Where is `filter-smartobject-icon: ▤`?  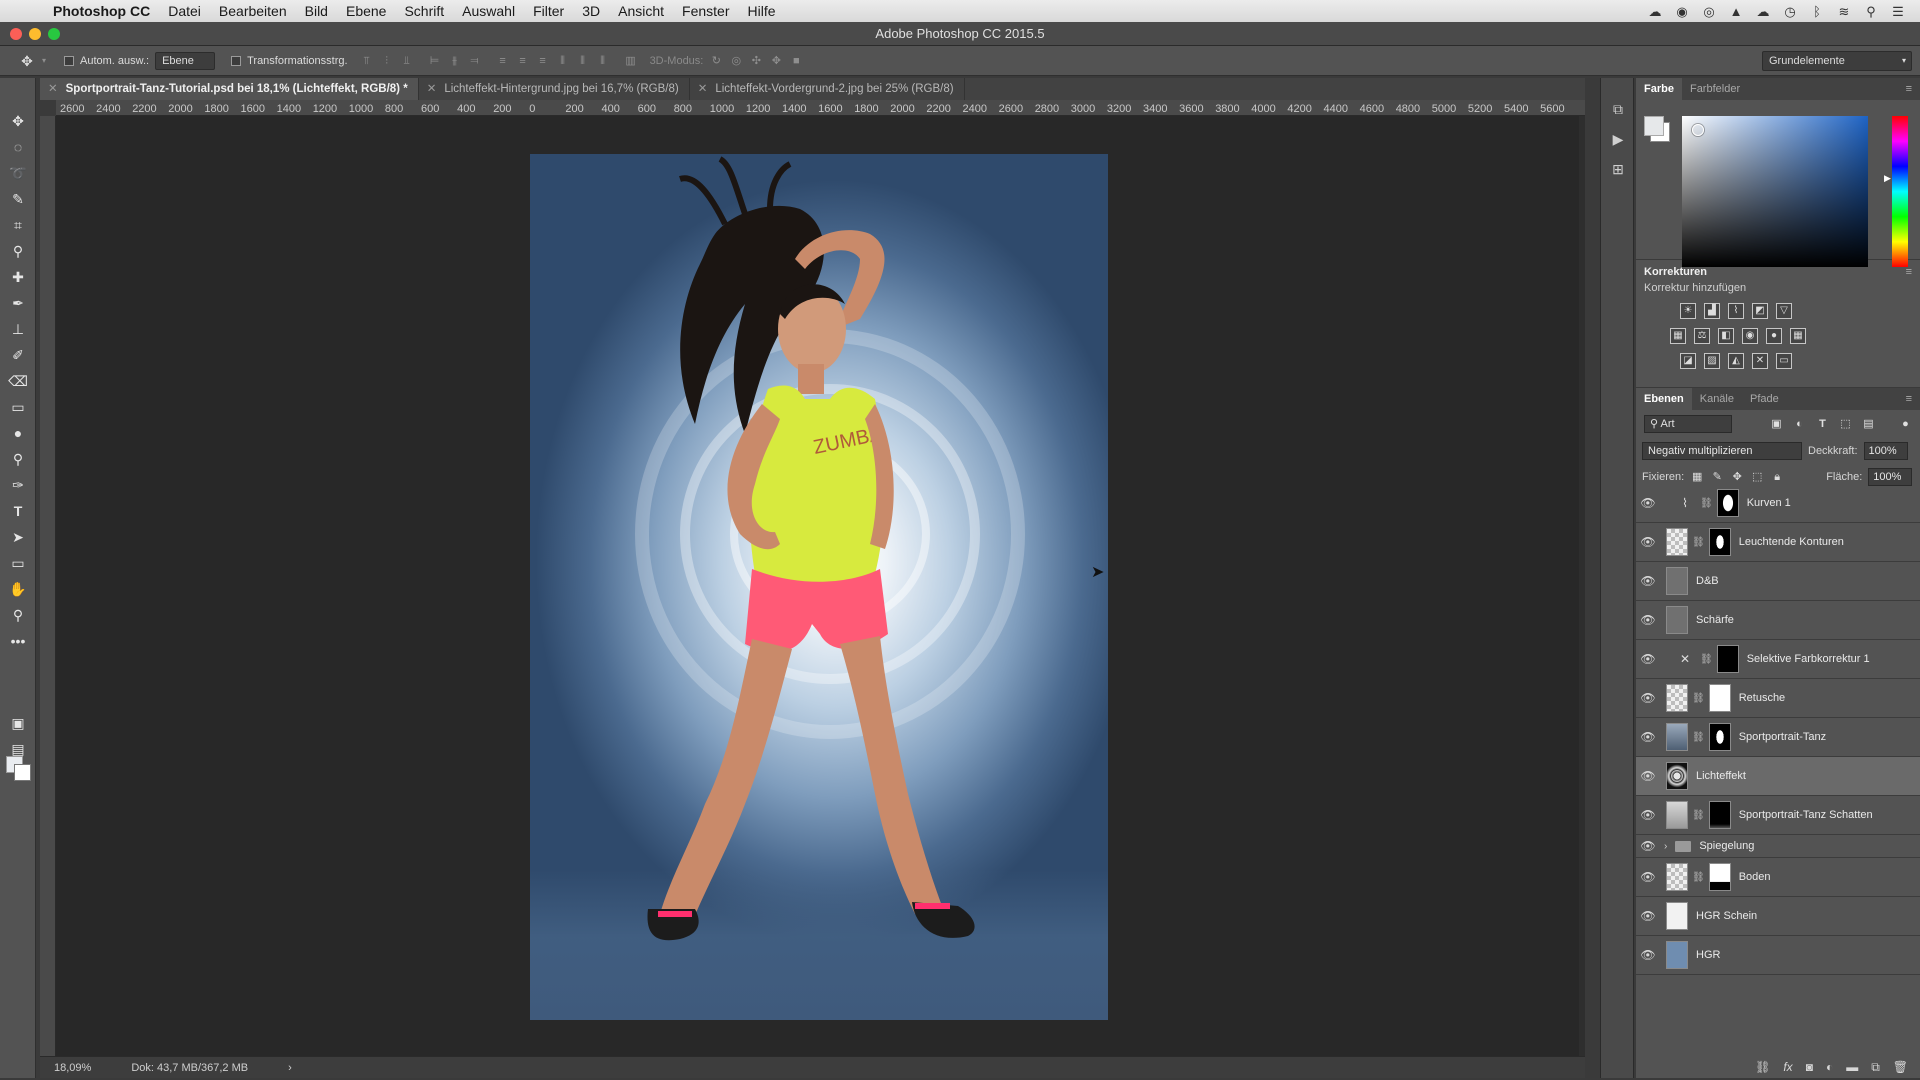 filter-smartobject-icon: ▤ is located at coordinates (1868, 424).